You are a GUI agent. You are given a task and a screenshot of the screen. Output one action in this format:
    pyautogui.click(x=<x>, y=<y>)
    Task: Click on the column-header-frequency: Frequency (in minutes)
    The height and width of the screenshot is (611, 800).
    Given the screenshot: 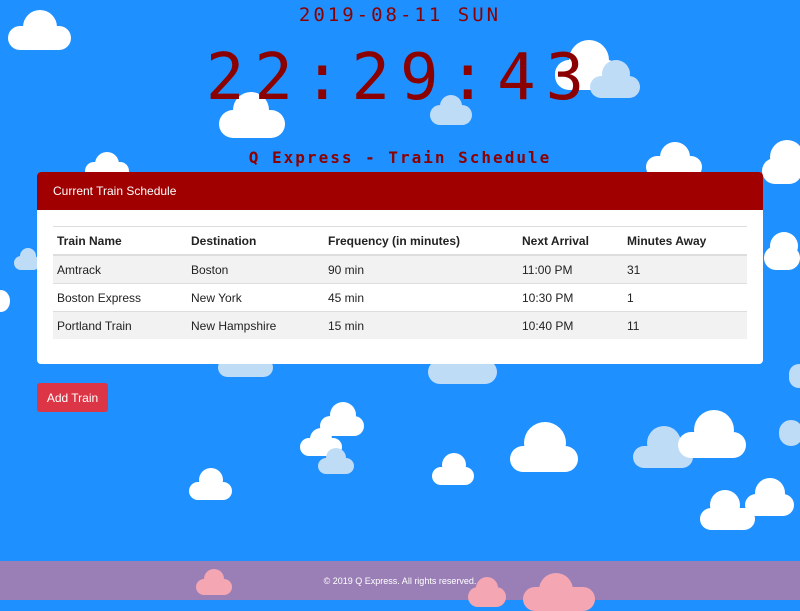 What is the action you would take?
    pyautogui.click(x=421, y=241)
    